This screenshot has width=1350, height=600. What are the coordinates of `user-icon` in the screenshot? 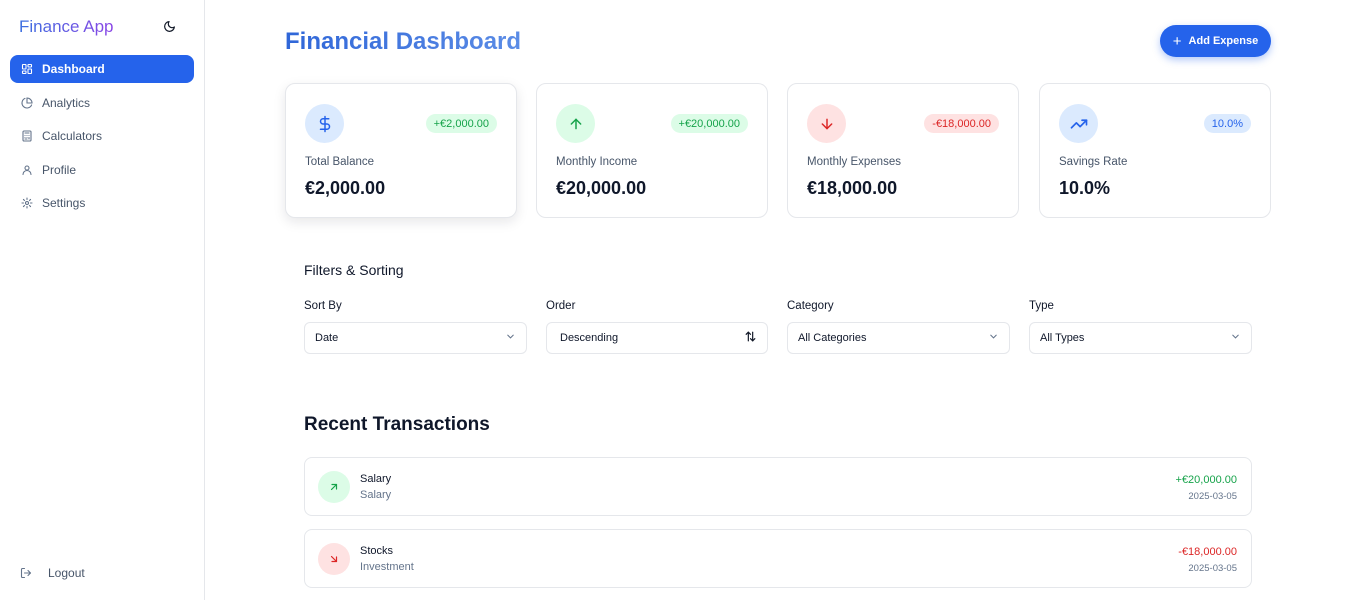 It's located at (26, 169).